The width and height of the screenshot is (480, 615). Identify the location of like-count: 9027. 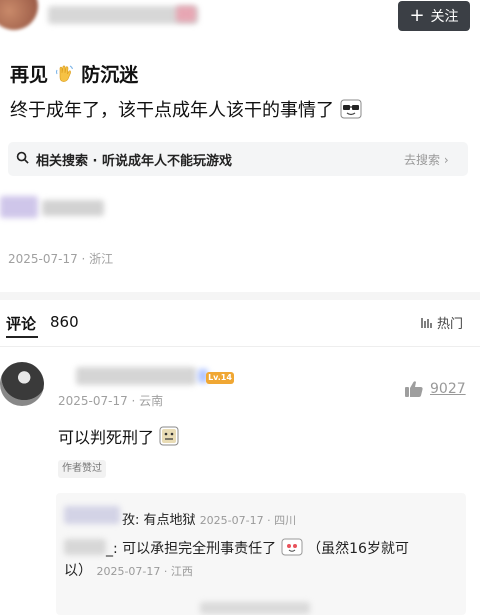
(448, 389).